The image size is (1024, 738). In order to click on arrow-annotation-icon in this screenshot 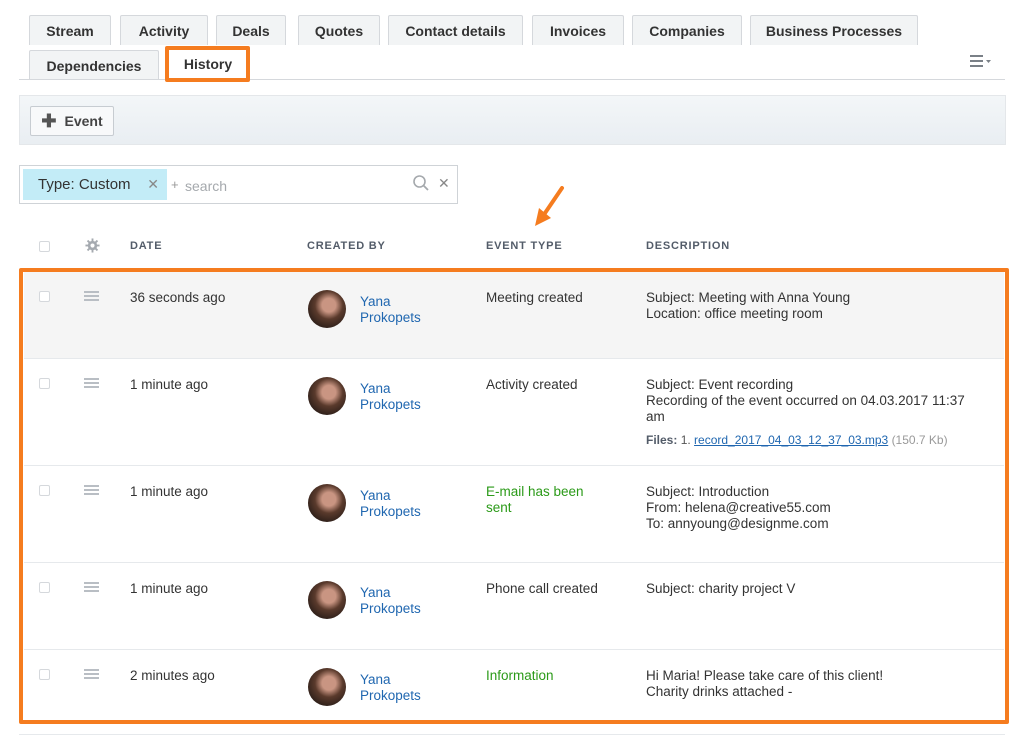, I will do `click(549, 209)`.